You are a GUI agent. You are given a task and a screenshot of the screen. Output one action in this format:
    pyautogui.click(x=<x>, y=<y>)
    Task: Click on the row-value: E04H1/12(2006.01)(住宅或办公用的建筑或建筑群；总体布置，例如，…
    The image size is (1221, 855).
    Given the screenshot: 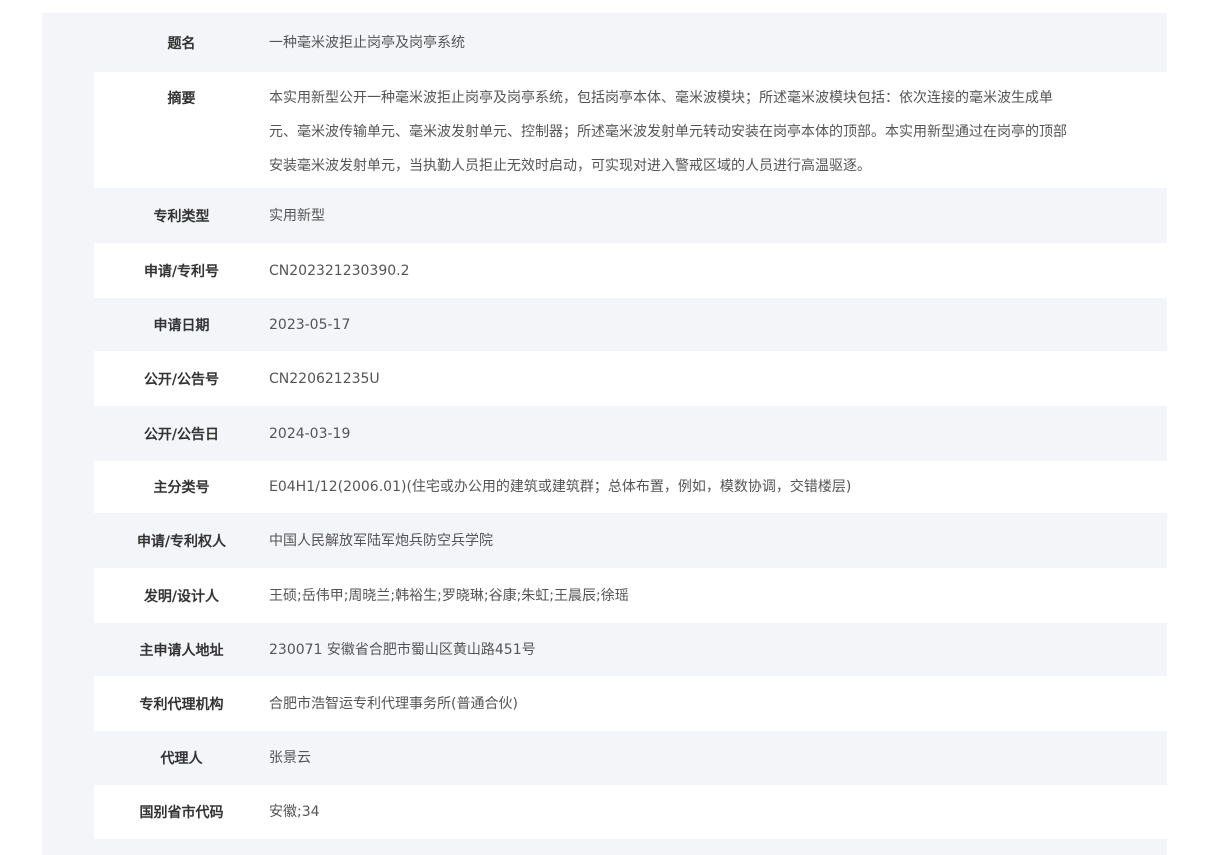 What is the action you would take?
    pyautogui.click(x=560, y=487)
    